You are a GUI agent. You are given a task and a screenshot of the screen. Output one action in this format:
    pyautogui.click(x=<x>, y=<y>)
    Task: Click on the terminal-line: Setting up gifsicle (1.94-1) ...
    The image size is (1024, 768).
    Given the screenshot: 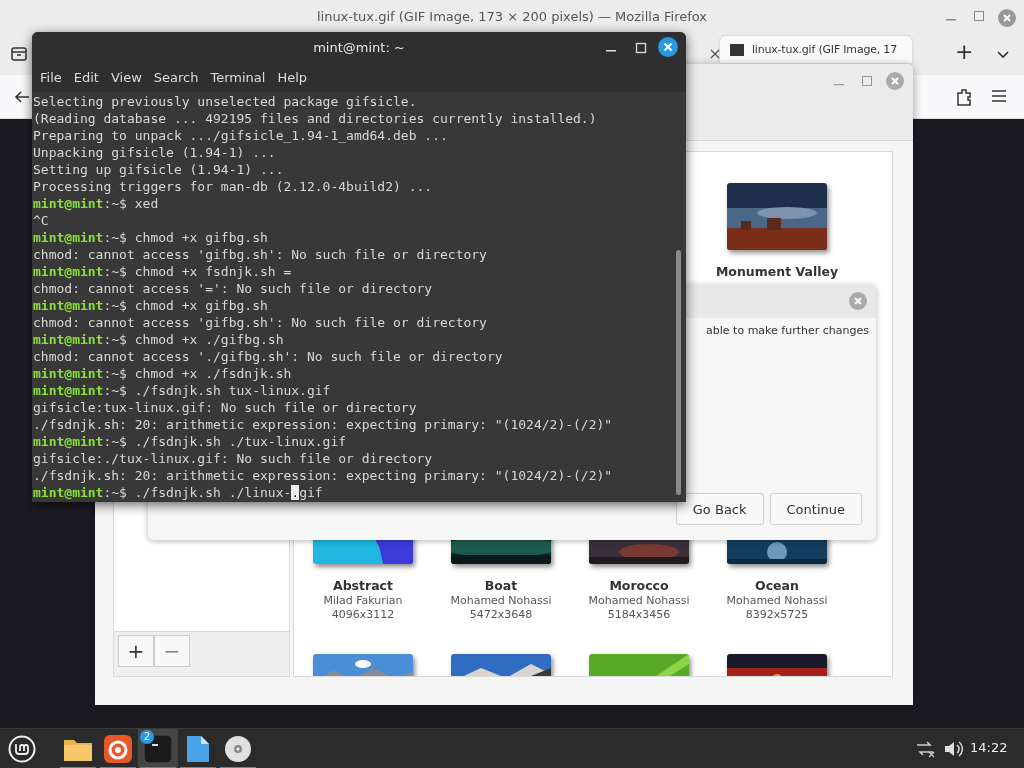 What is the action you would take?
    pyautogui.click(x=158, y=169)
    